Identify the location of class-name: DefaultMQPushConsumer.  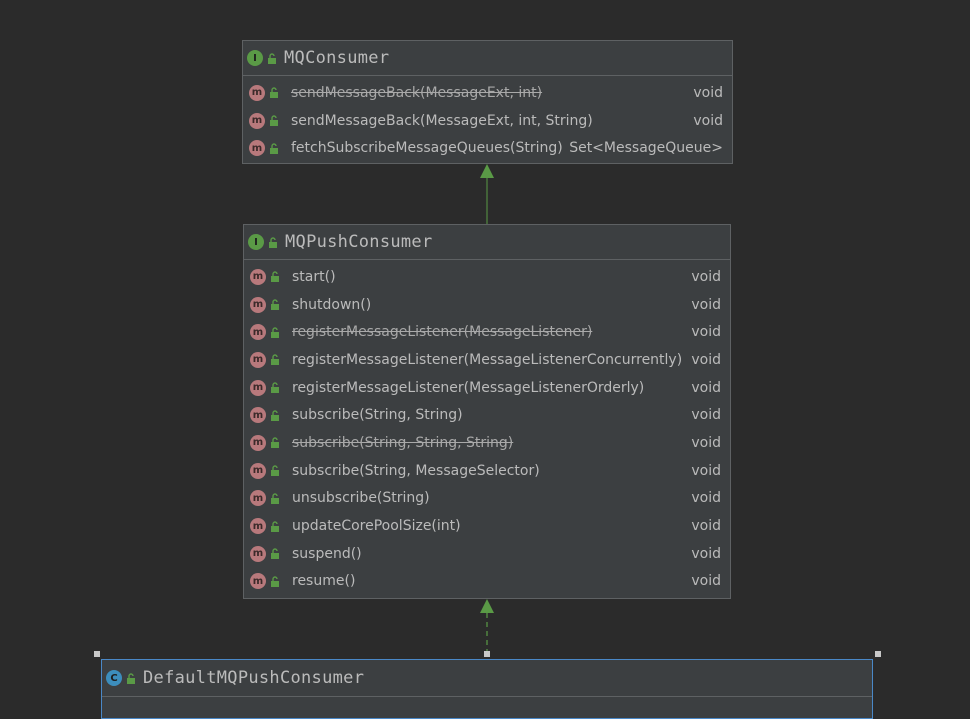
(254, 678).